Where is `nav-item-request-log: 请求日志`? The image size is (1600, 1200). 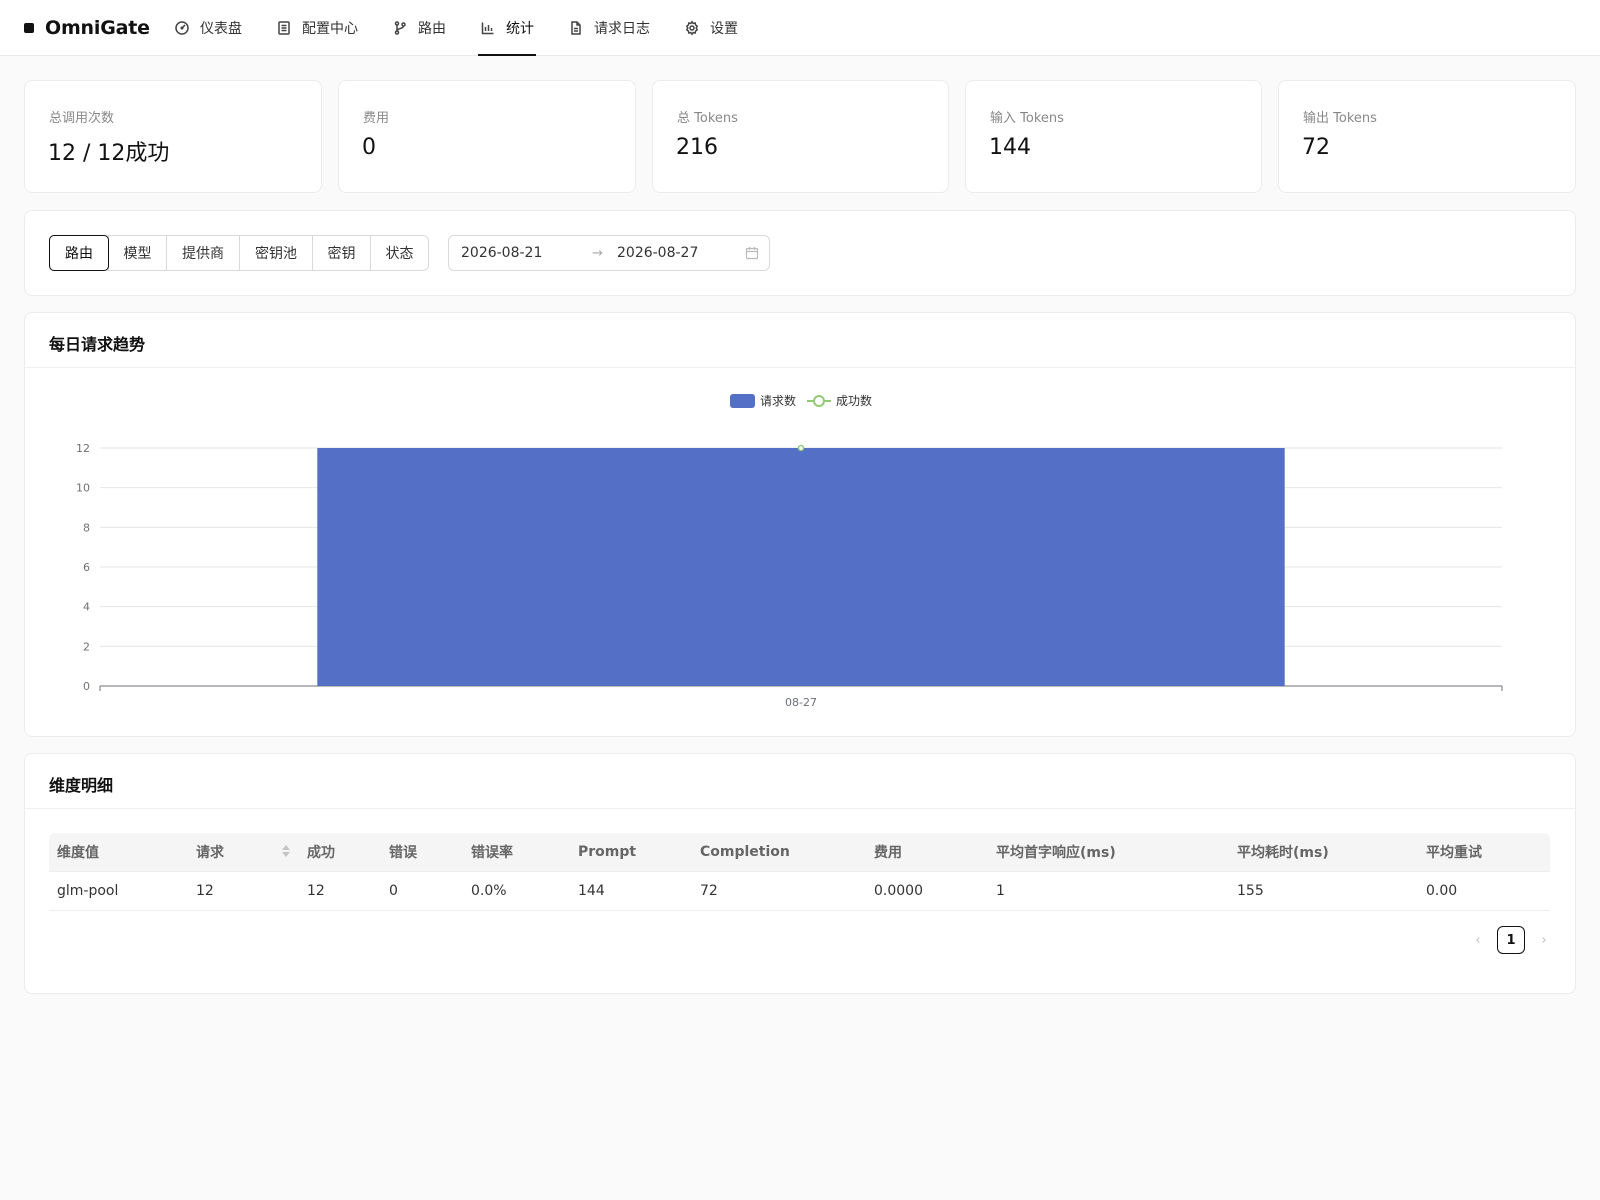 nav-item-request-log: 请求日志 is located at coordinates (609, 28).